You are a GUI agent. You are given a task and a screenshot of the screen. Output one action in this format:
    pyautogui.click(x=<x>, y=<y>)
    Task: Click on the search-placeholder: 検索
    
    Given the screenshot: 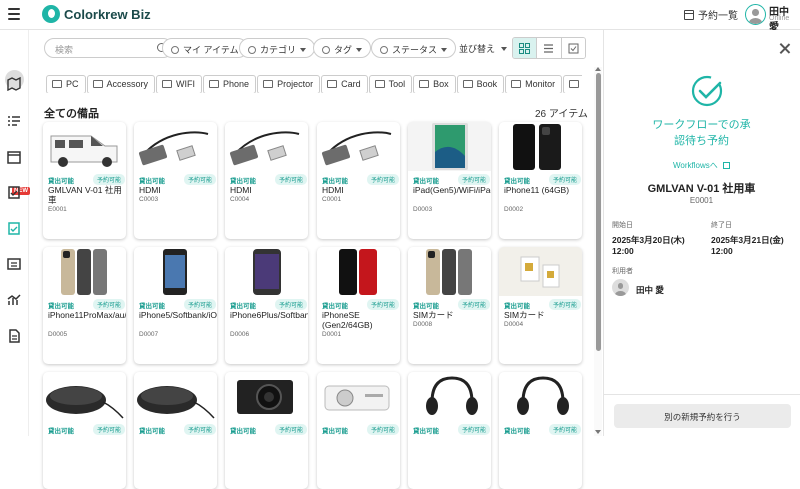 What is the action you would take?
    pyautogui.click(x=64, y=50)
    